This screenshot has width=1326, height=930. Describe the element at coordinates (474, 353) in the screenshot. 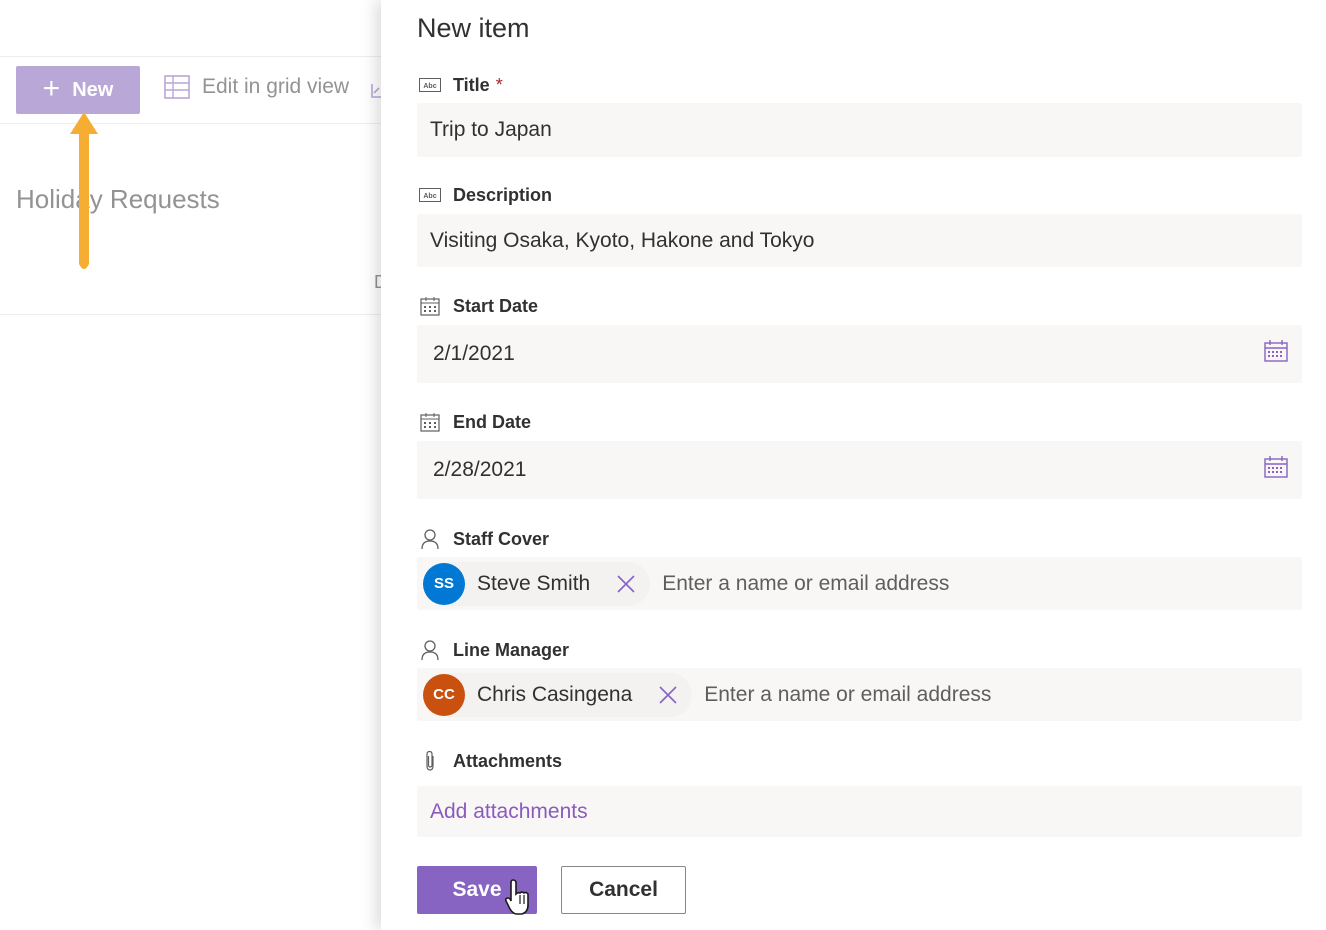

I see `start-date-value: 2/1/2021` at that location.